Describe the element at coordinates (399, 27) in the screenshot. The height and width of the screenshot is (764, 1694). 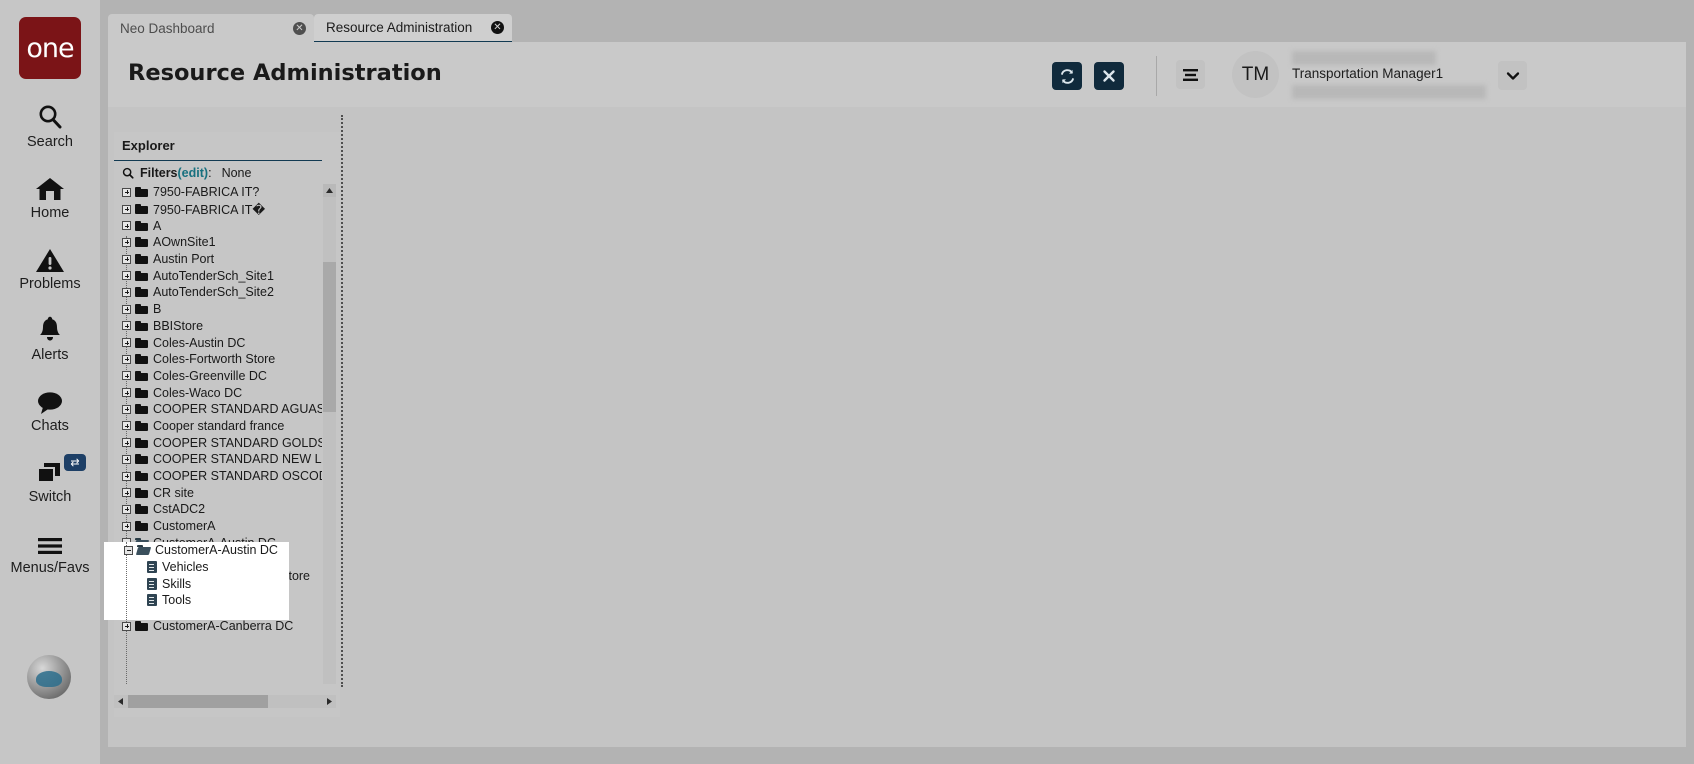
I see `tab-label: Resource Administration` at that location.